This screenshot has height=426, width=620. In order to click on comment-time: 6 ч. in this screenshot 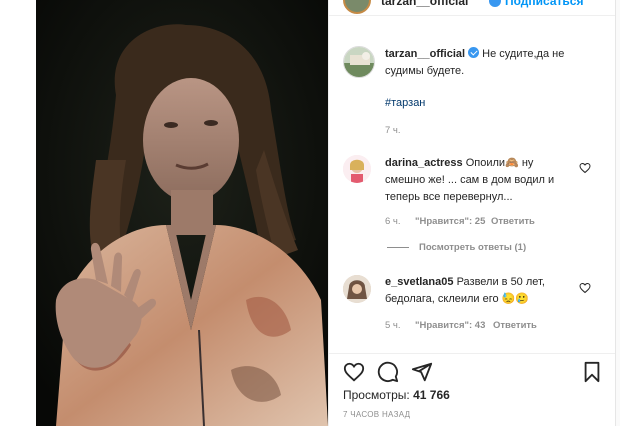, I will do `click(393, 221)`.